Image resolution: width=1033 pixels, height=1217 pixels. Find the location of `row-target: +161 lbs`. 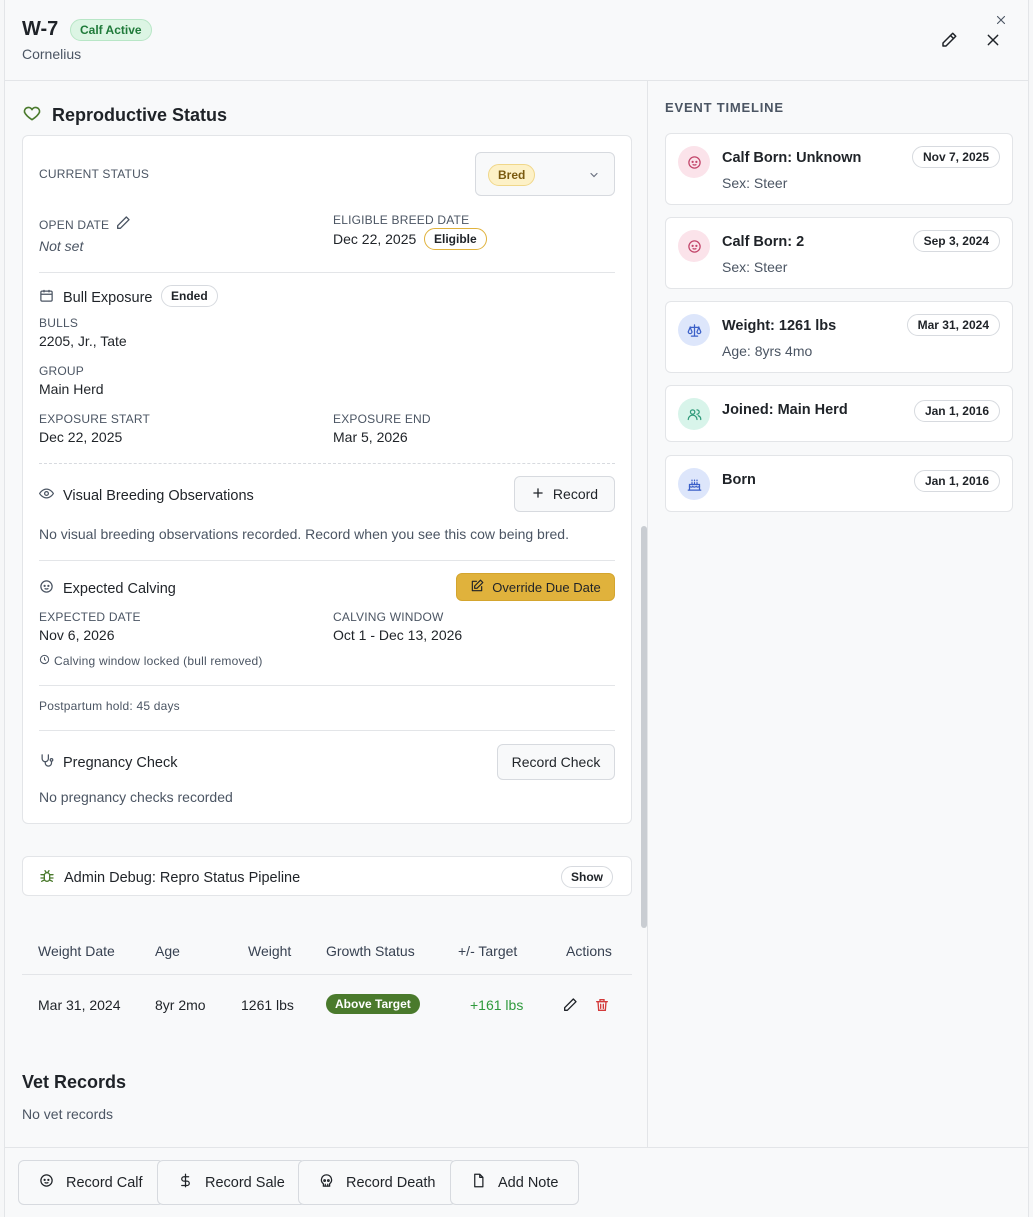

row-target: +161 lbs is located at coordinates (497, 1005).